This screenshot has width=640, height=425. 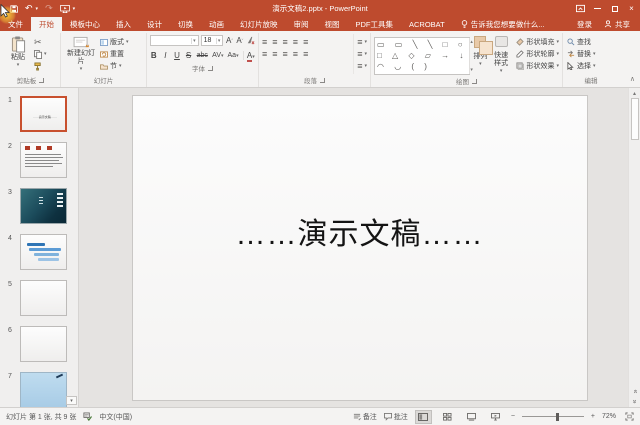 What do you see at coordinates (177, 55) in the screenshot?
I see `underline-button: U` at bounding box center [177, 55].